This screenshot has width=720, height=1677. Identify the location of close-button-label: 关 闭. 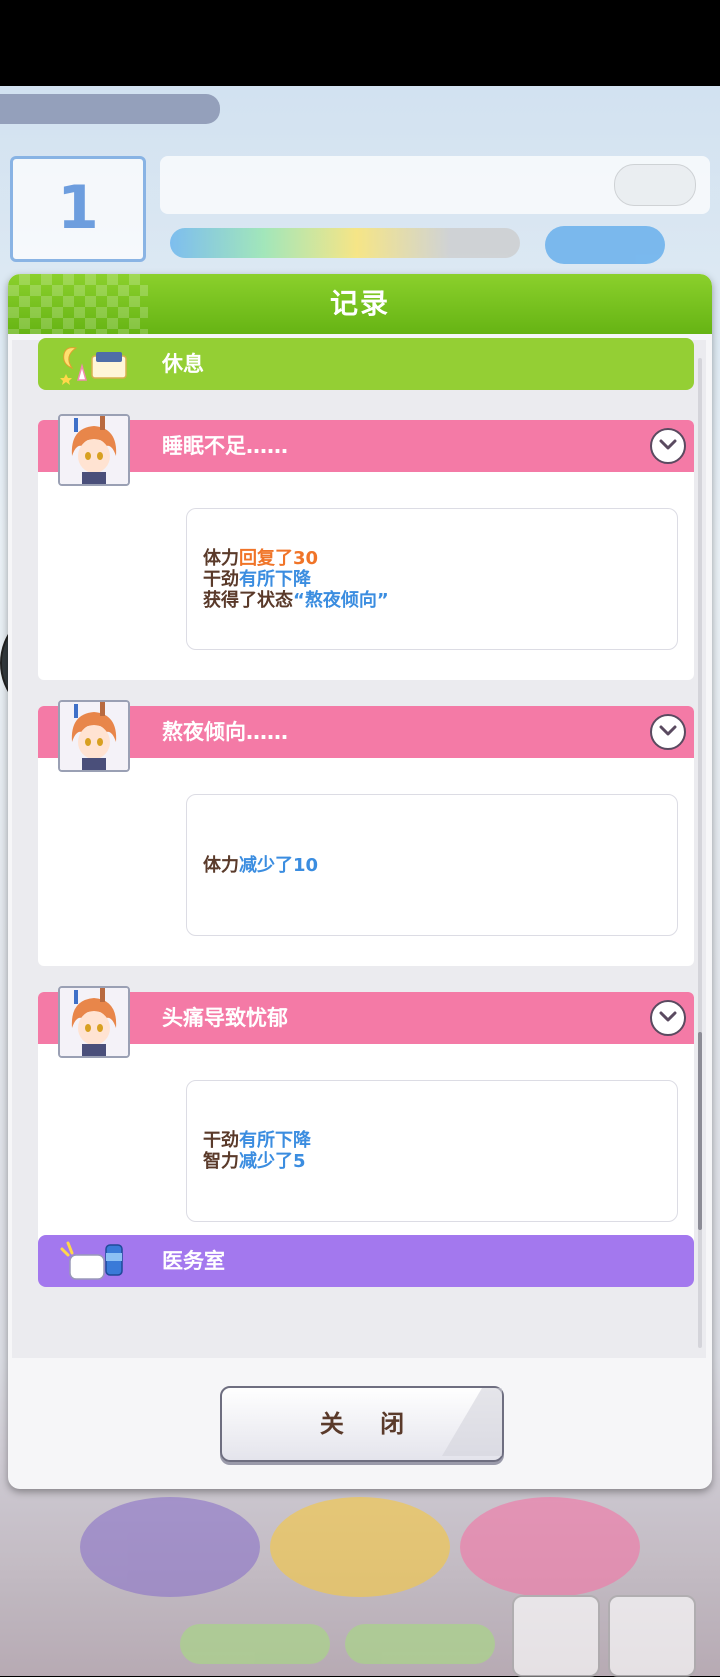
(369, 1424).